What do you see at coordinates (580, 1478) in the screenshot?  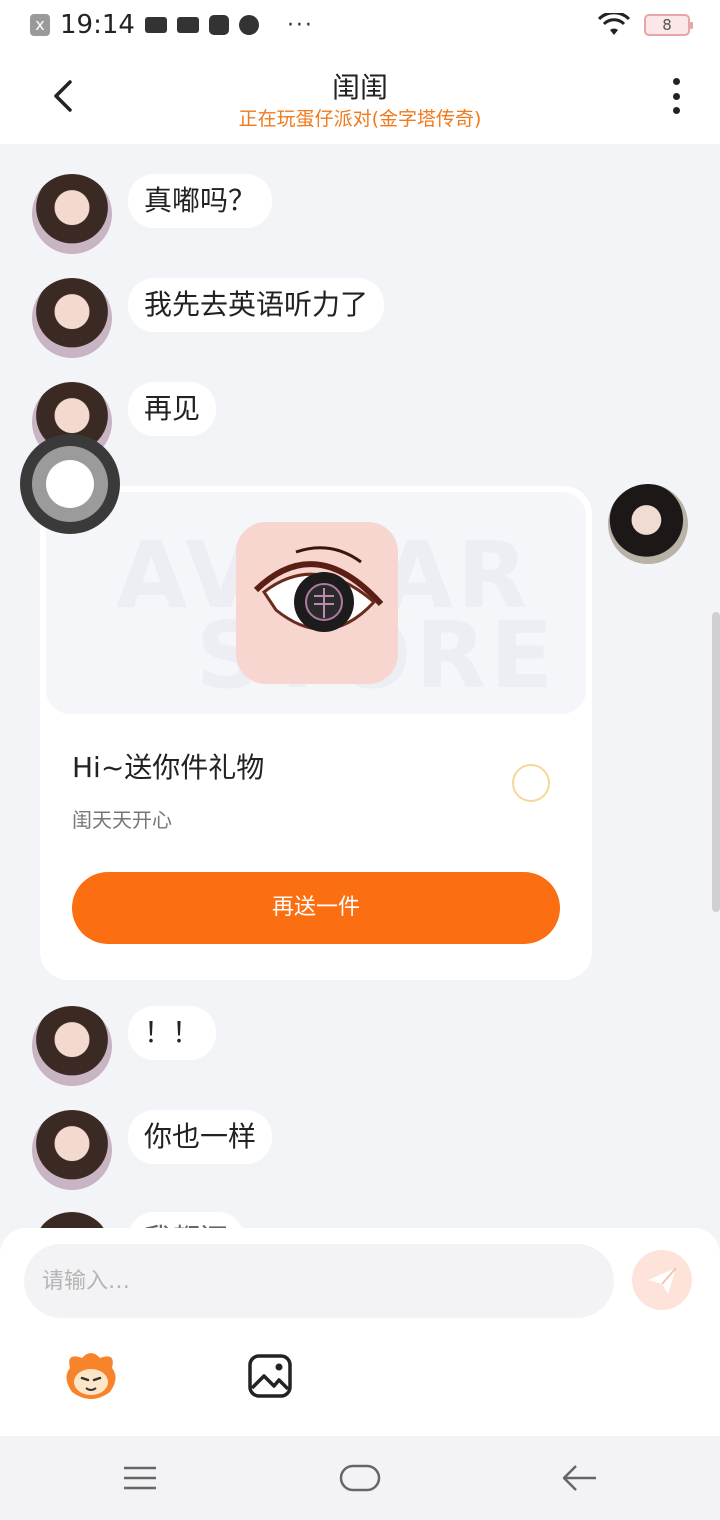 I see `back-icon` at bounding box center [580, 1478].